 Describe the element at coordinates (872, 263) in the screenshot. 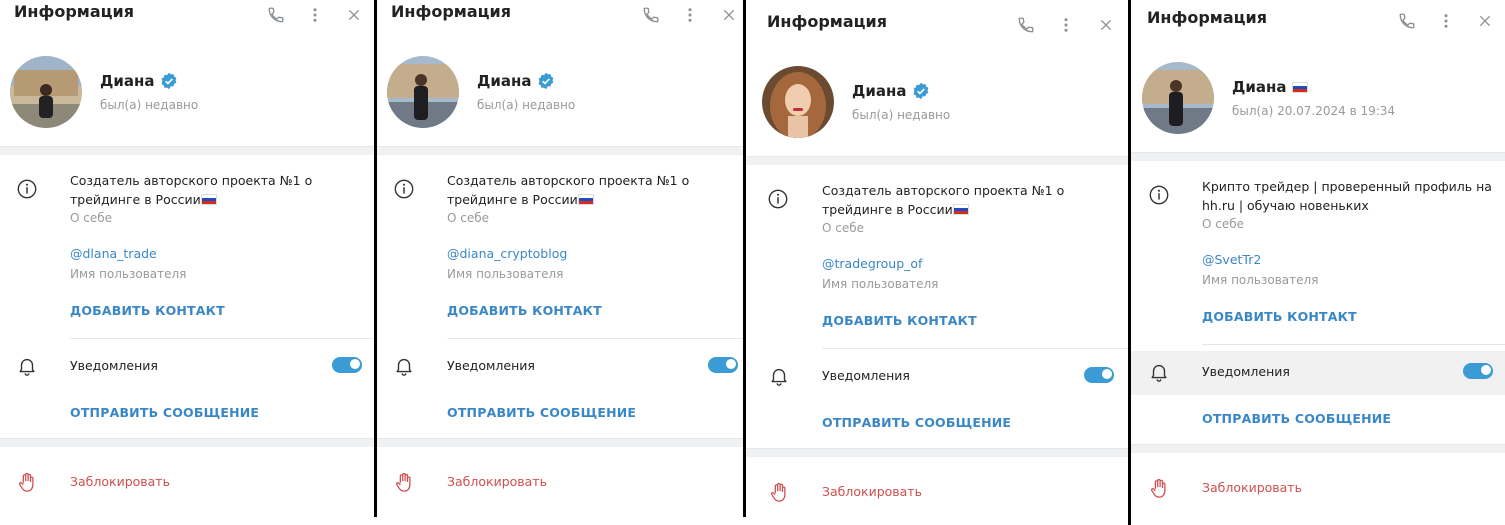

I see `username-link: @tradegroup_of` at that location.